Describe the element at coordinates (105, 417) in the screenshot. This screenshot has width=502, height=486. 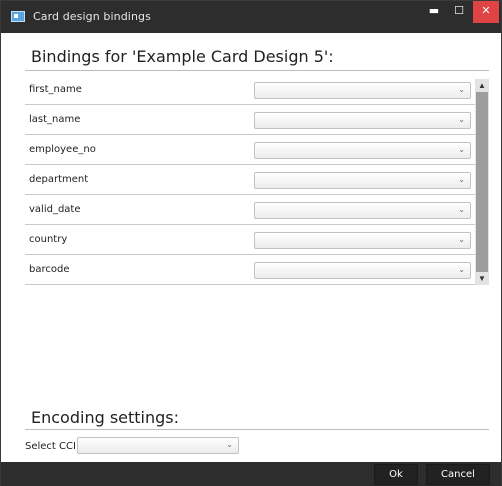
I see `encoding-settings-heading: Encoding settings:` at that location.